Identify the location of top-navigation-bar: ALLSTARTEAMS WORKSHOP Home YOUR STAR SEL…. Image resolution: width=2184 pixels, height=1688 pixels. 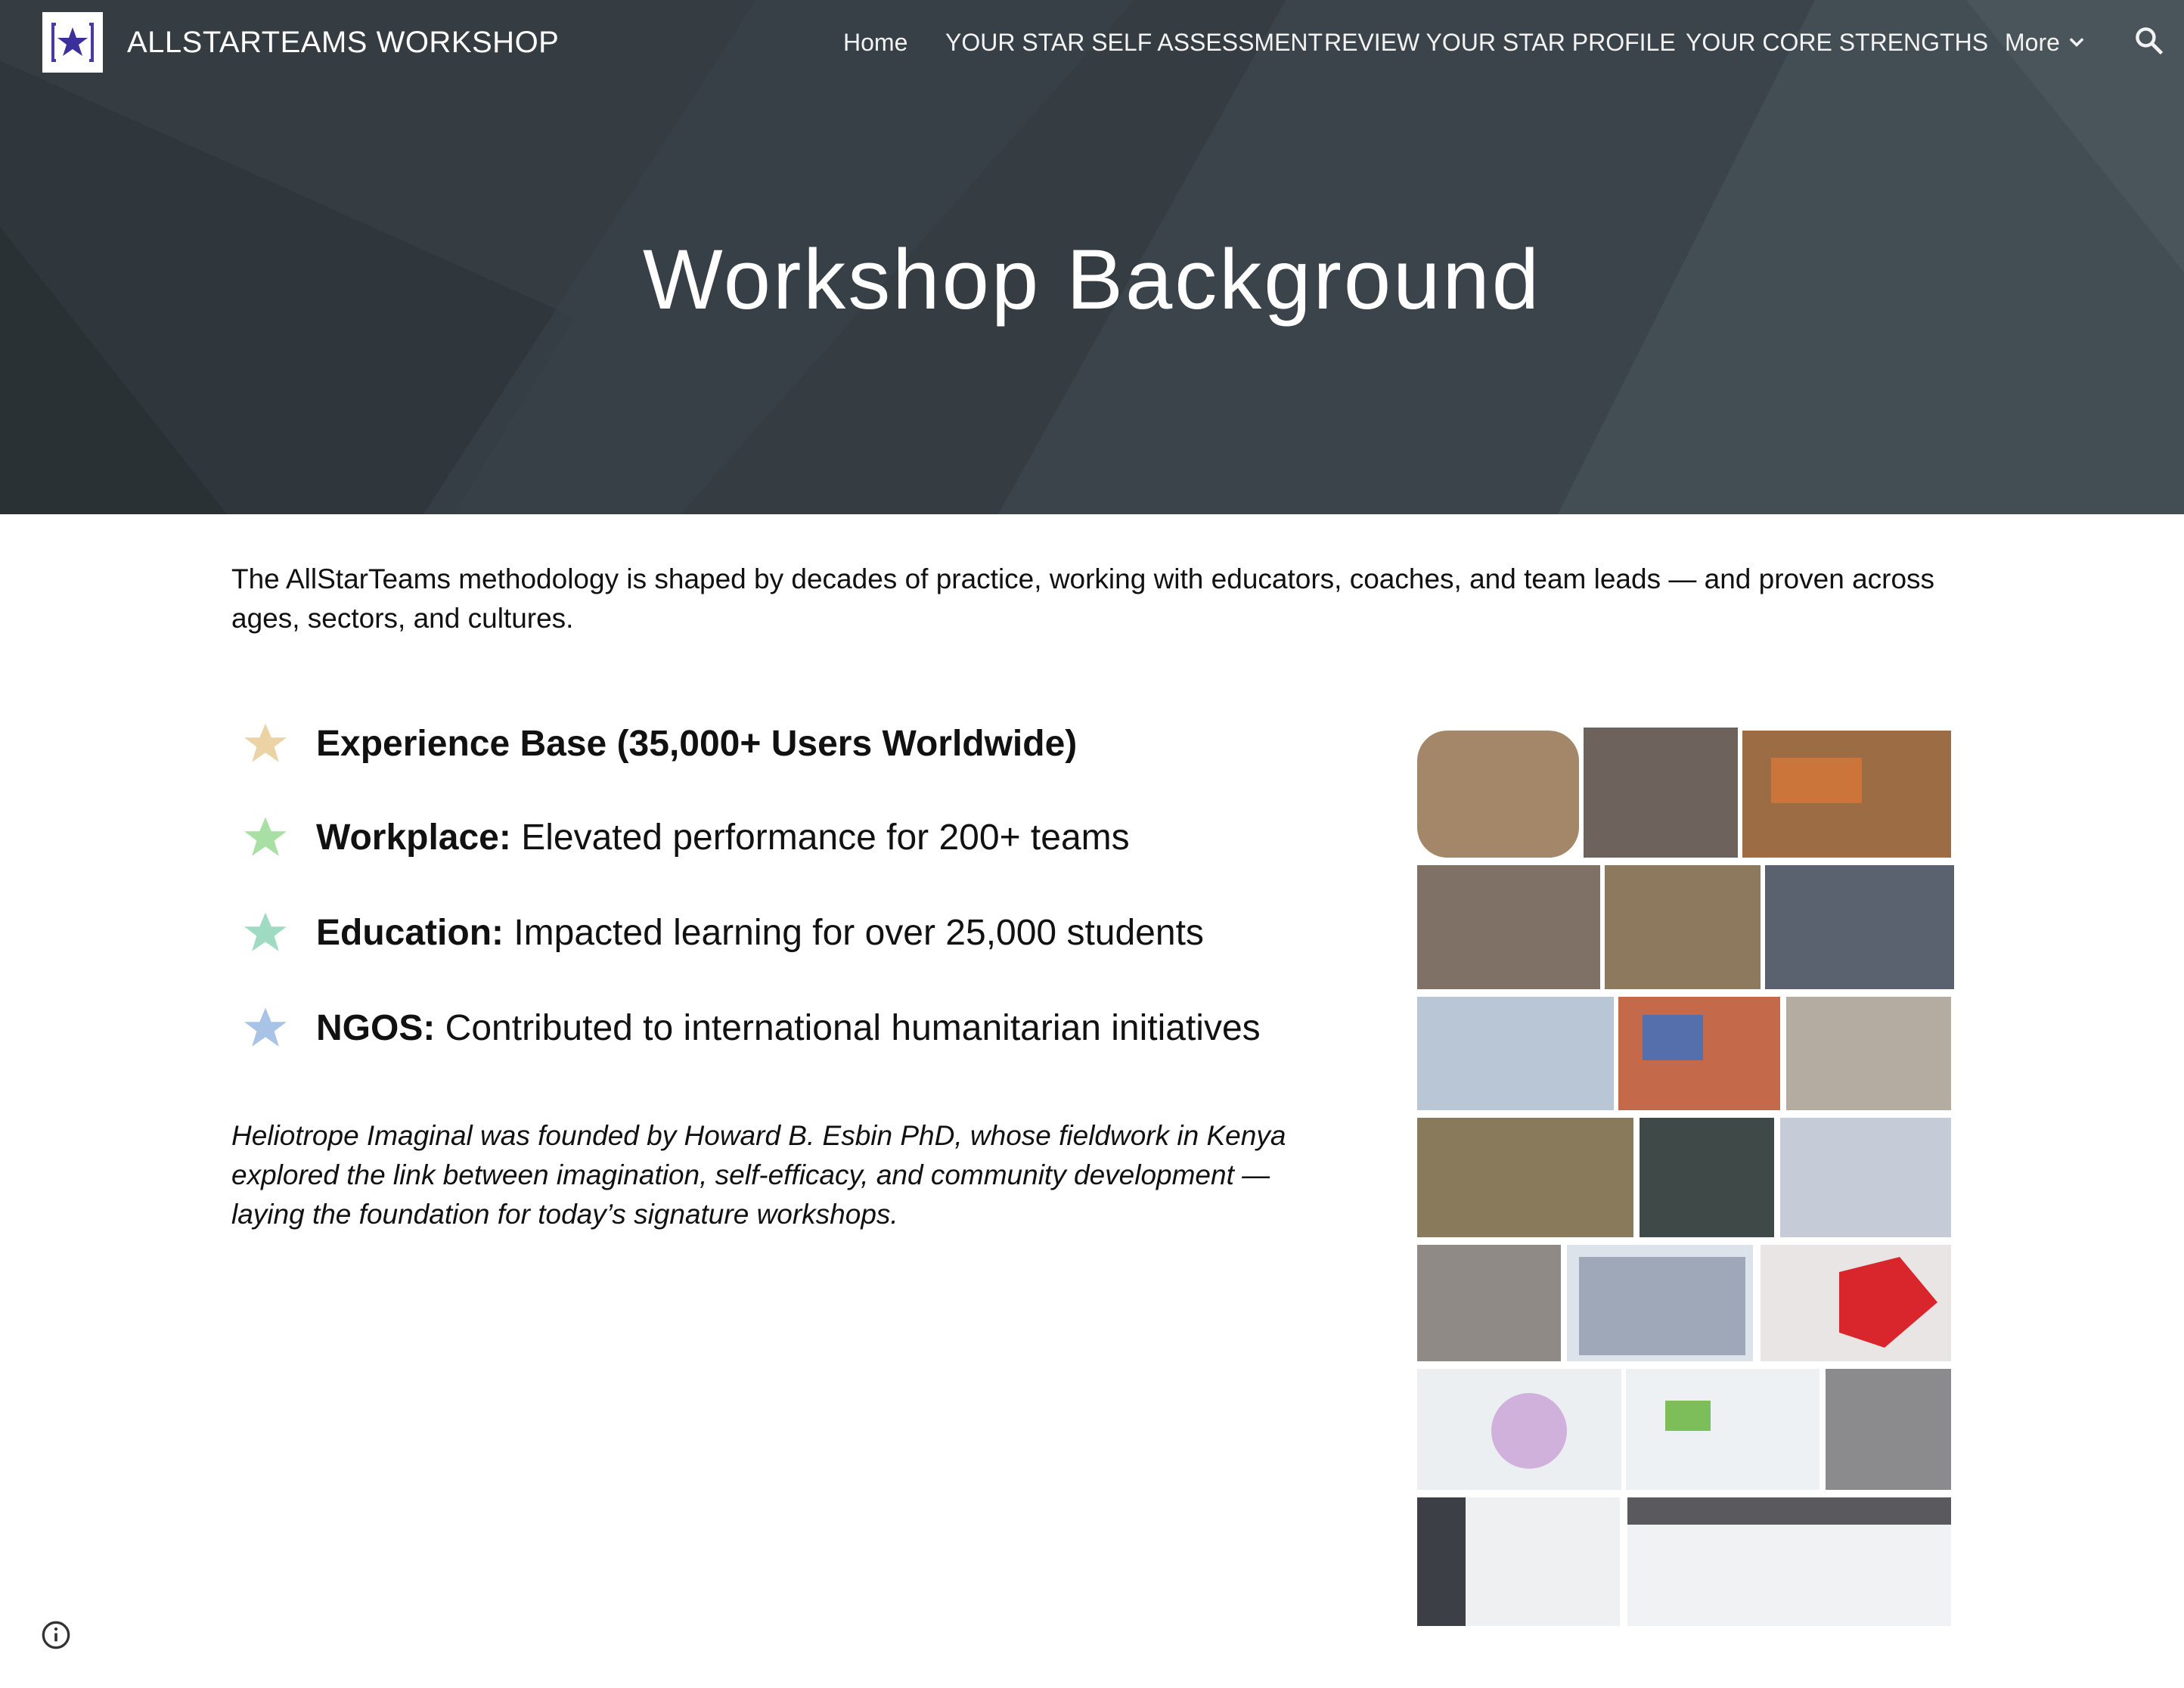
(1092, 43).